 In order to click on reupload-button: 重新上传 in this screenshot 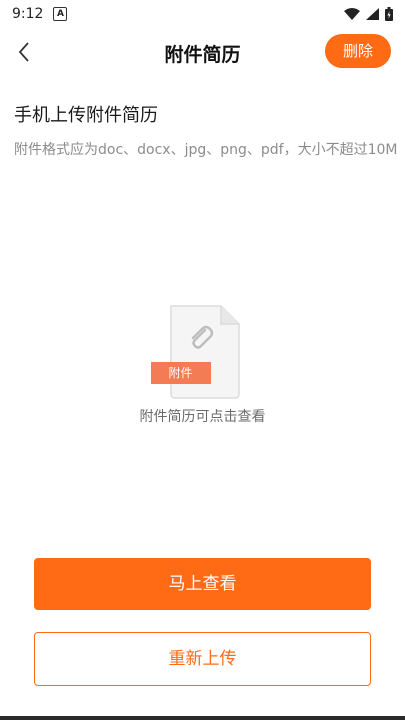, I will do `click(202, 659)`.